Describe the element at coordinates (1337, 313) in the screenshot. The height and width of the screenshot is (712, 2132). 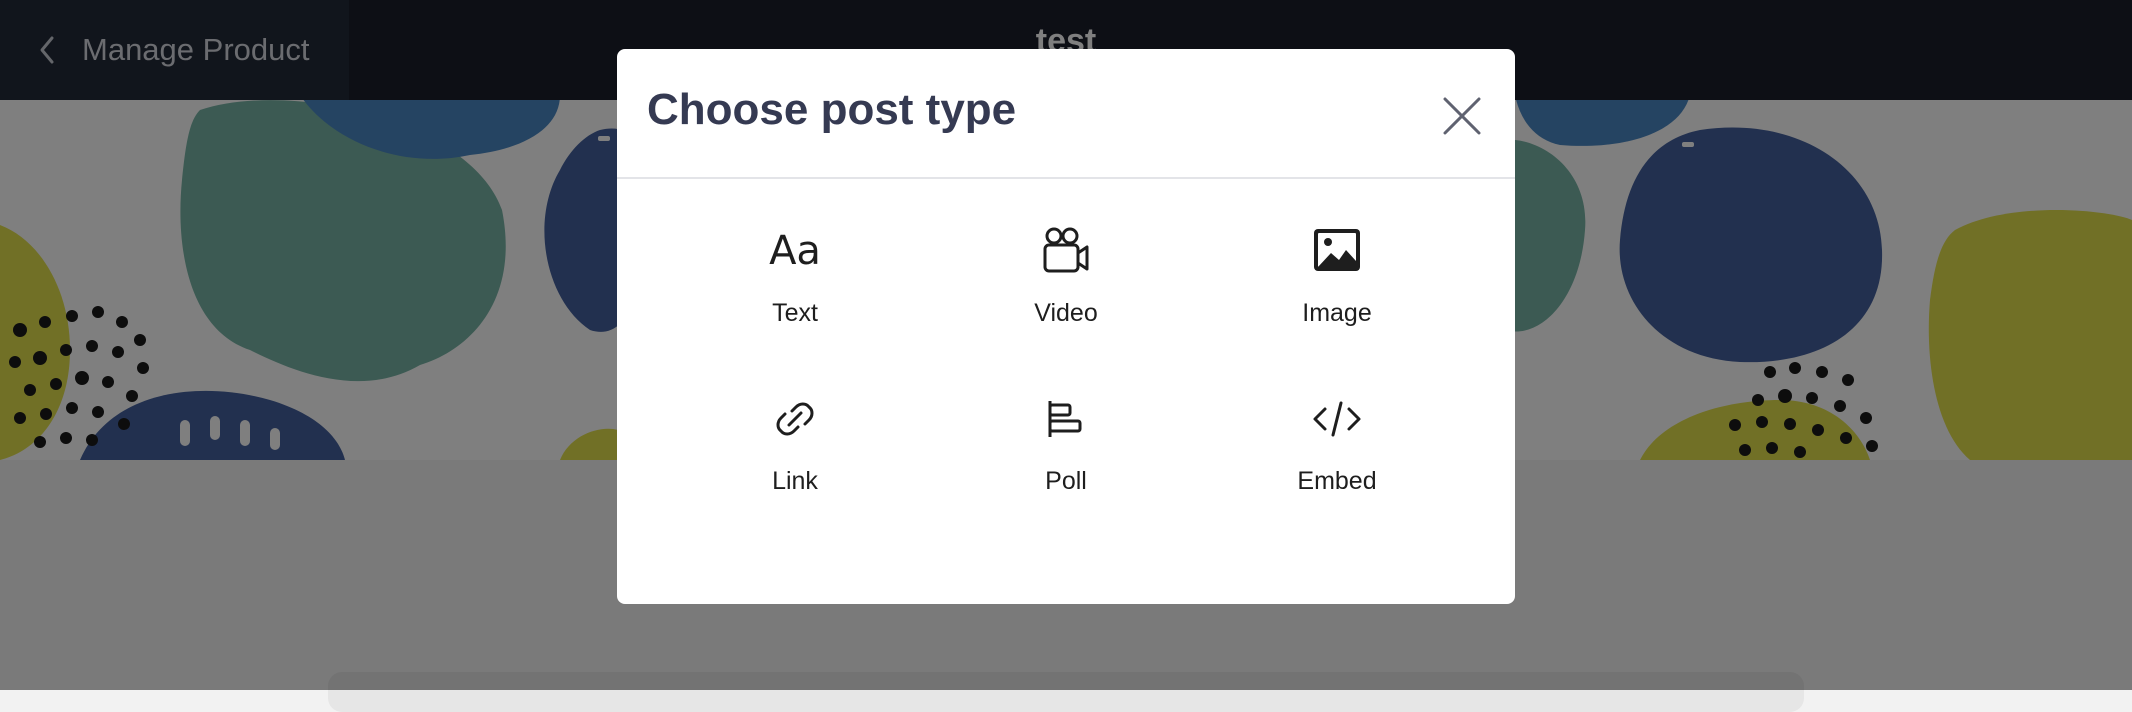
I see `post-type-label: Image` at that location.